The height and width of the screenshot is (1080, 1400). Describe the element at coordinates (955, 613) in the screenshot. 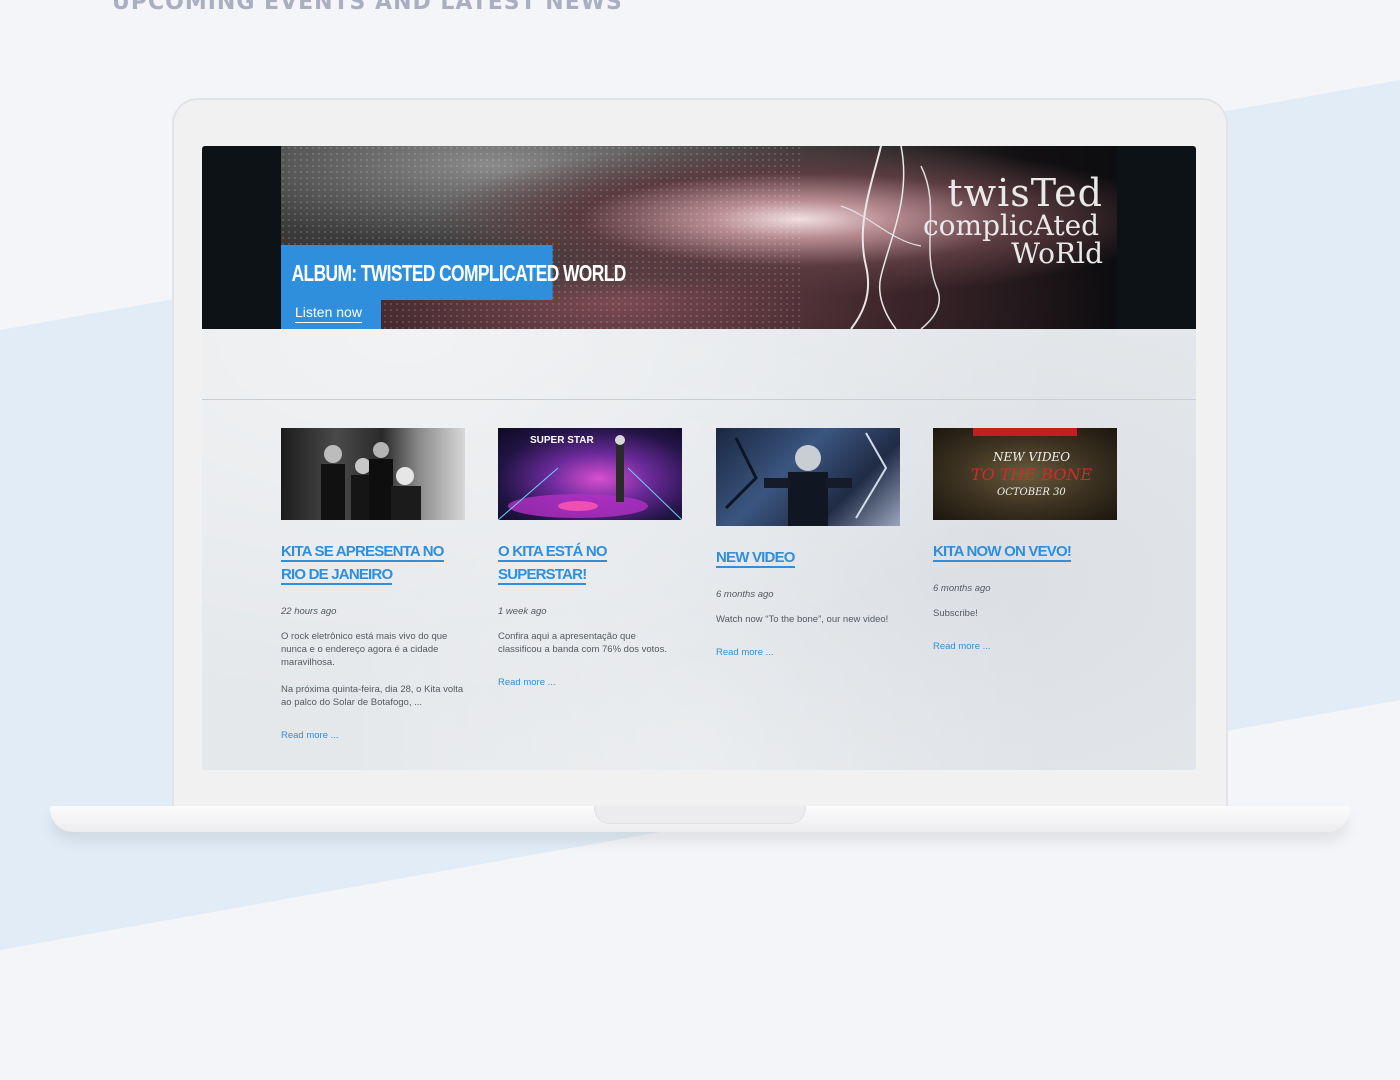

I see `news-excerpt-paragraph: Subscribe!` at that location.